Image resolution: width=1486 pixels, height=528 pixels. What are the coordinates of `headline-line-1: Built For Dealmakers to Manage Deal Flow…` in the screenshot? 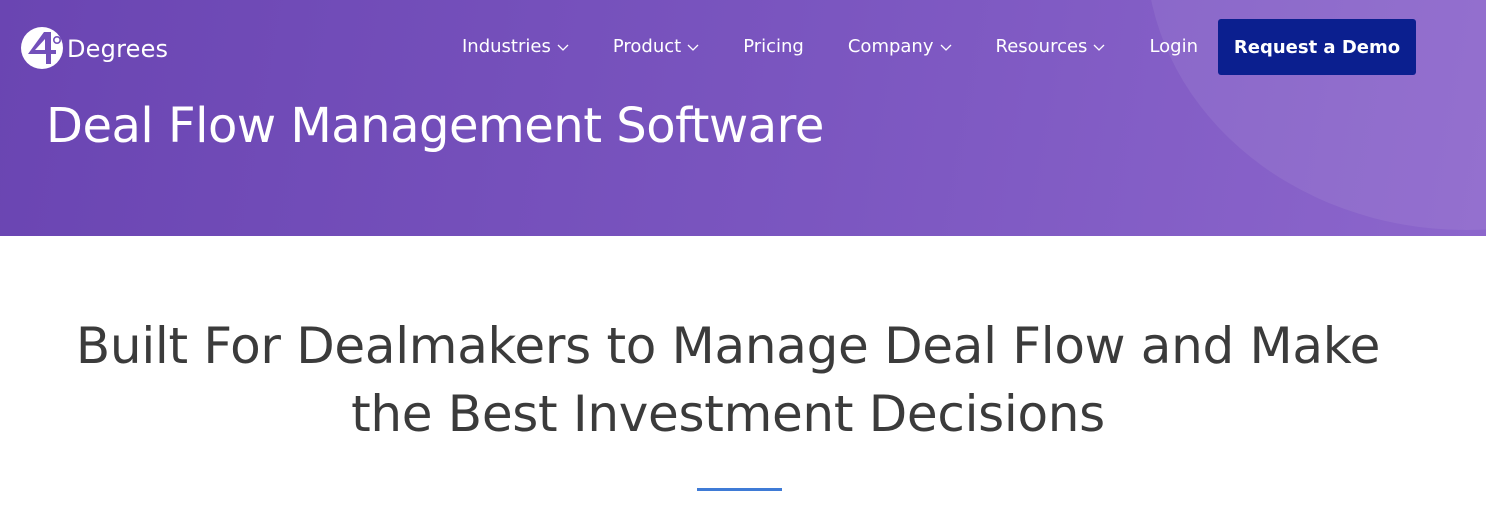 It's located at (728, 346).